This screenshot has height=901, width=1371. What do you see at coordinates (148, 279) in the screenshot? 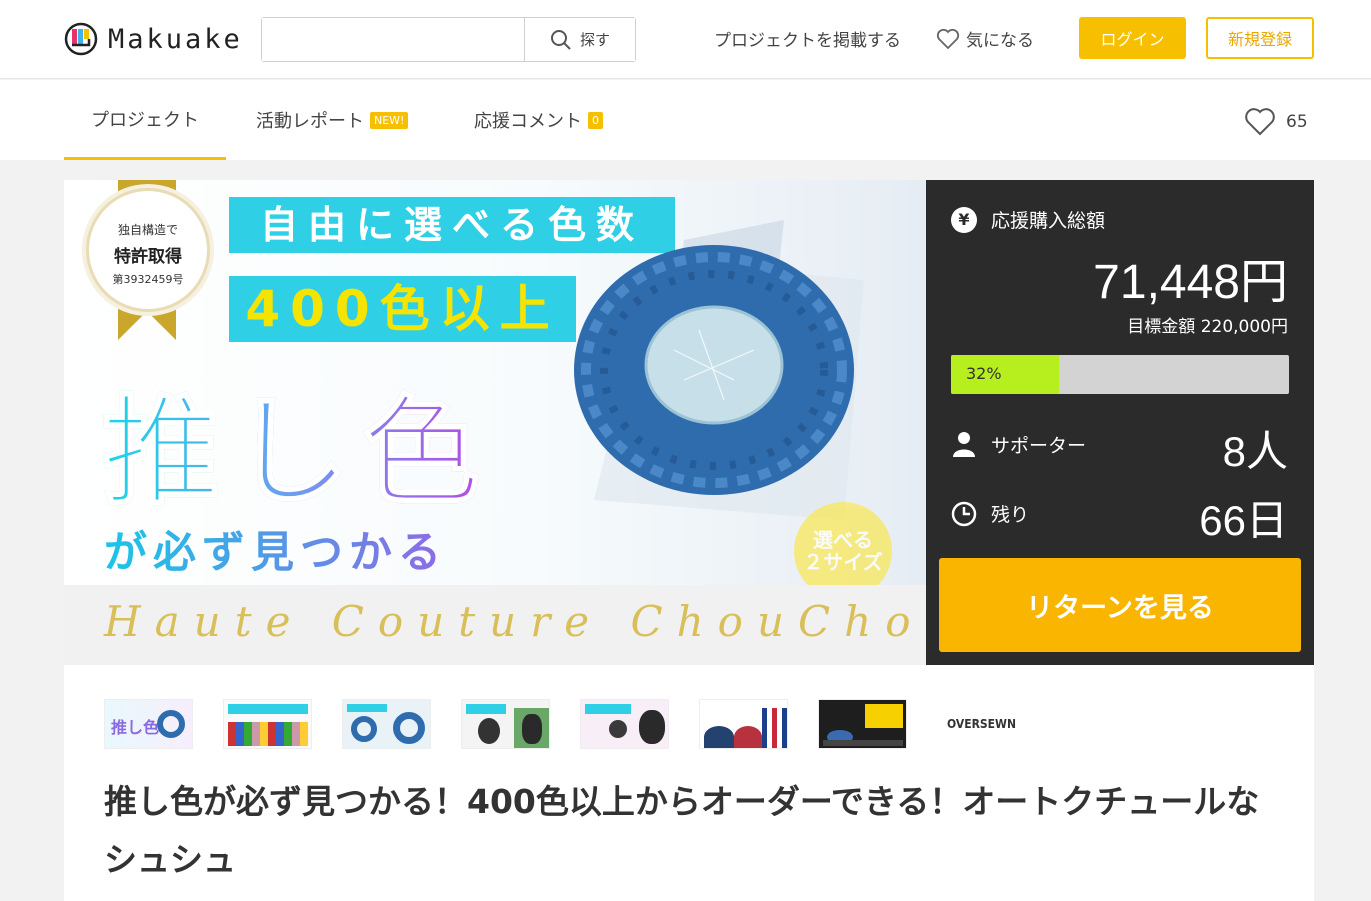
I see `medal-line-3: 第3932459号` at bounding box center [148, 279].